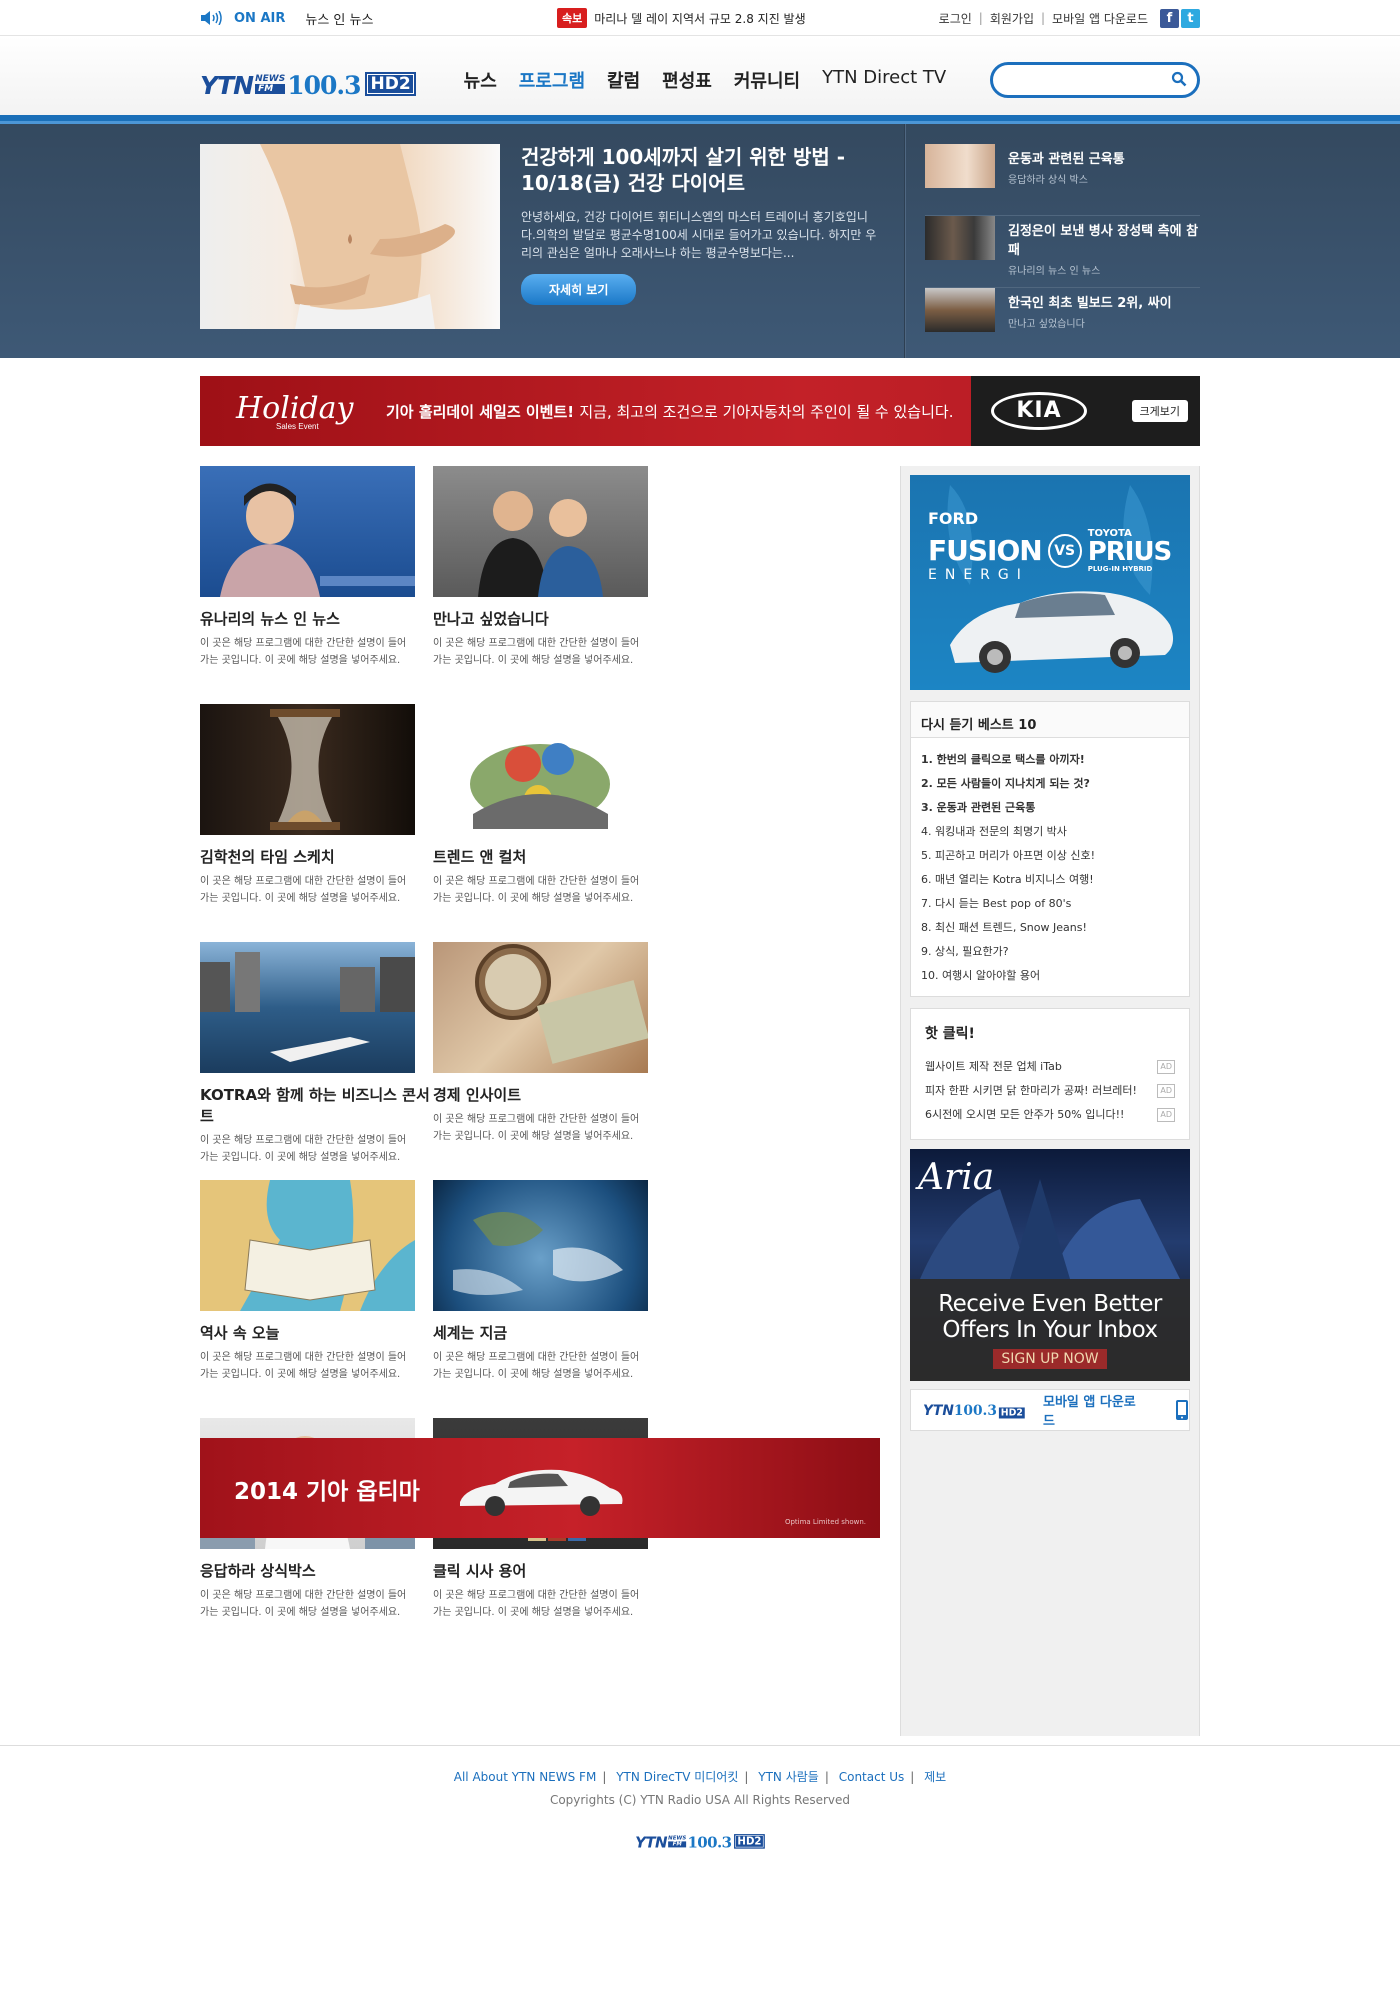 The width and height of the screenshot is (1400, 2000). What do you see at coordinates (1085, 411) in the screenshot?
I see `kia-logo-area: KIA 크게보기` at bounding box center [1085, 411].